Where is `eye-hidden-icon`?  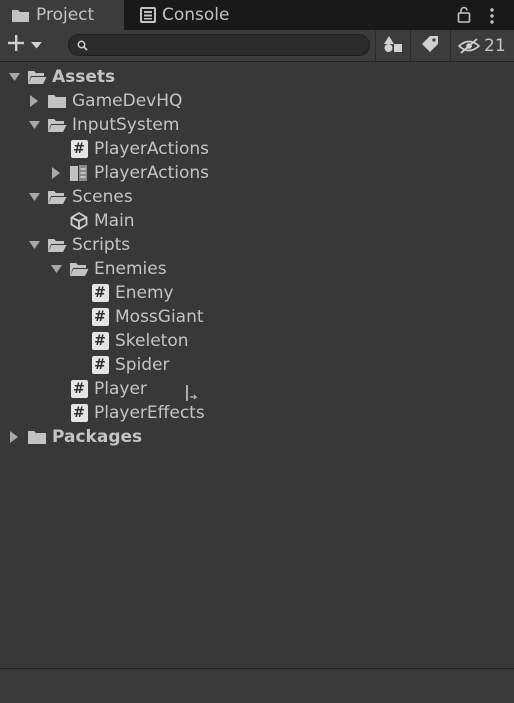 eye-hidden-icon is located at coordinates (469, 45).